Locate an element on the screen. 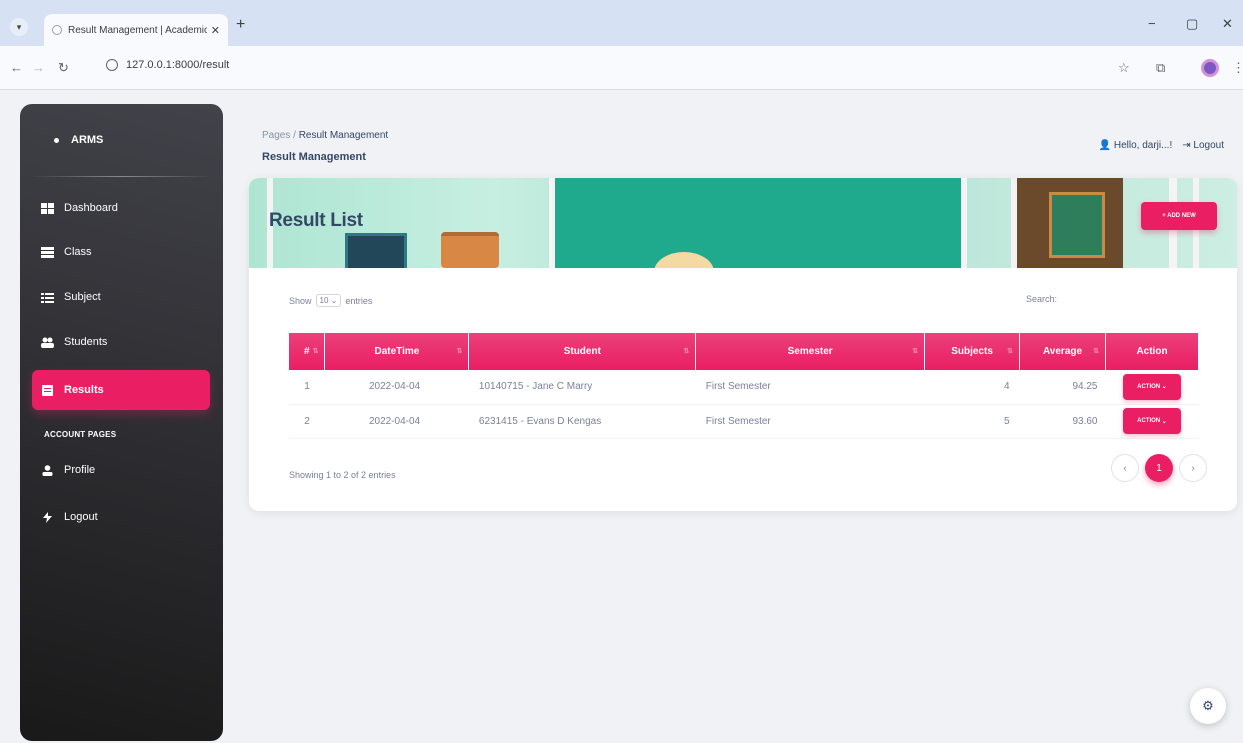 The height and width of the screenshot is (743, 1243). bookmark-star-icon: ☆ is located at coordinates (1124, 68).